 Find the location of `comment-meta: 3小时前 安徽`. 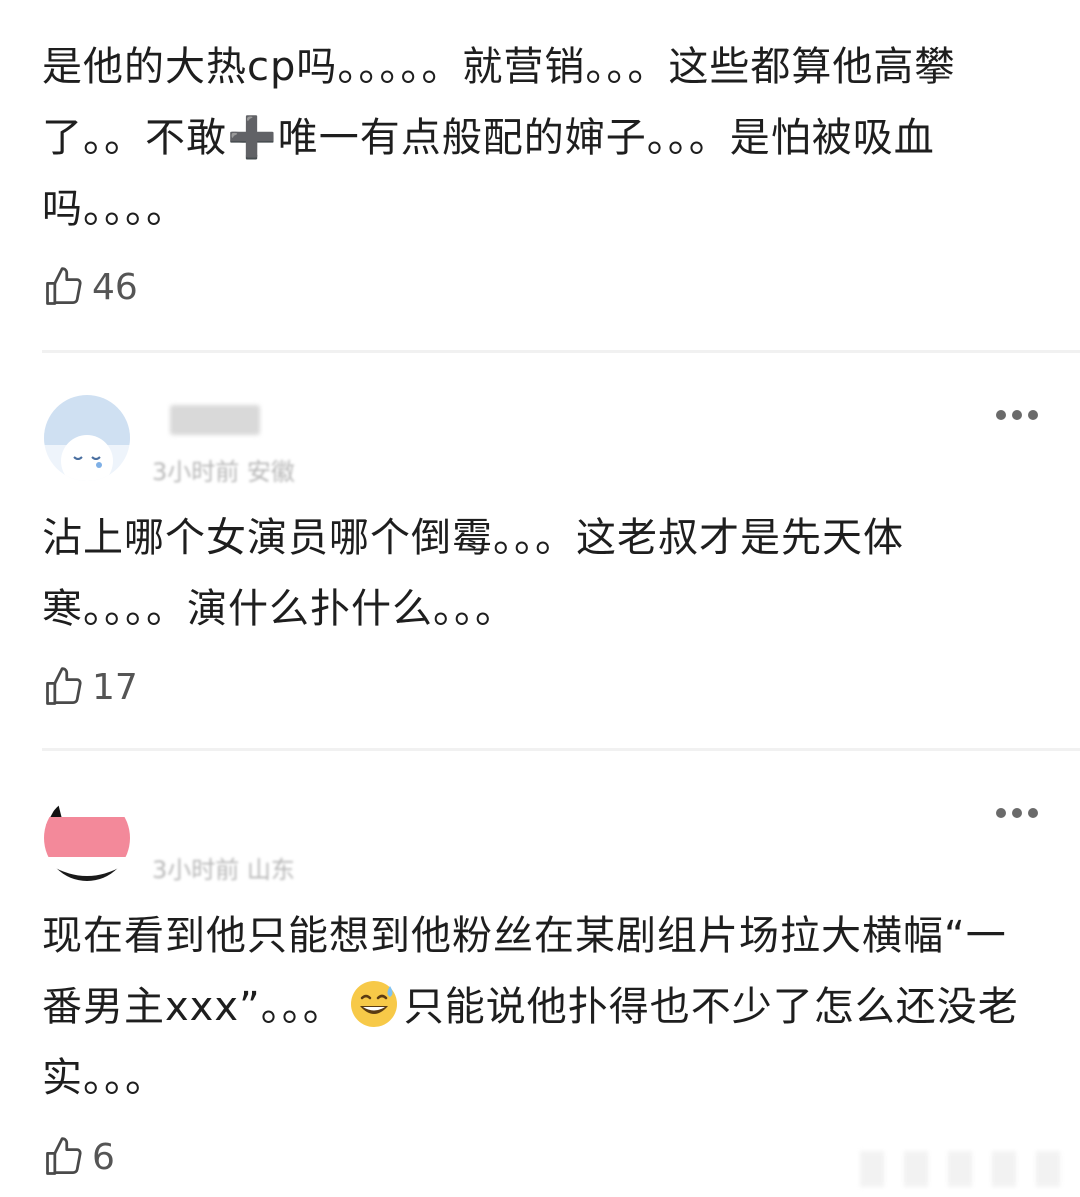

comment-meta: 3小时前 安徽 is located at coordinates (223, 472).